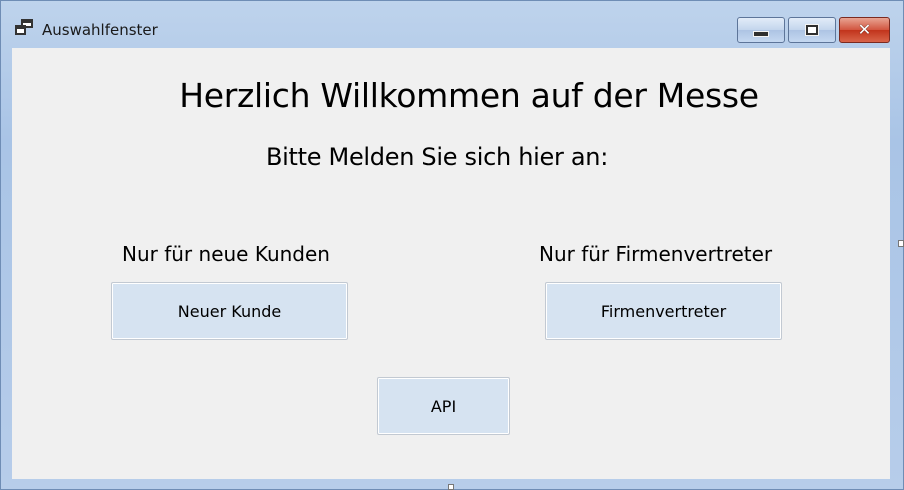  What do you see at coordinates (901, 243) in the screenshot?
I see `right-resize-handle` at bounding box center [901, 243].